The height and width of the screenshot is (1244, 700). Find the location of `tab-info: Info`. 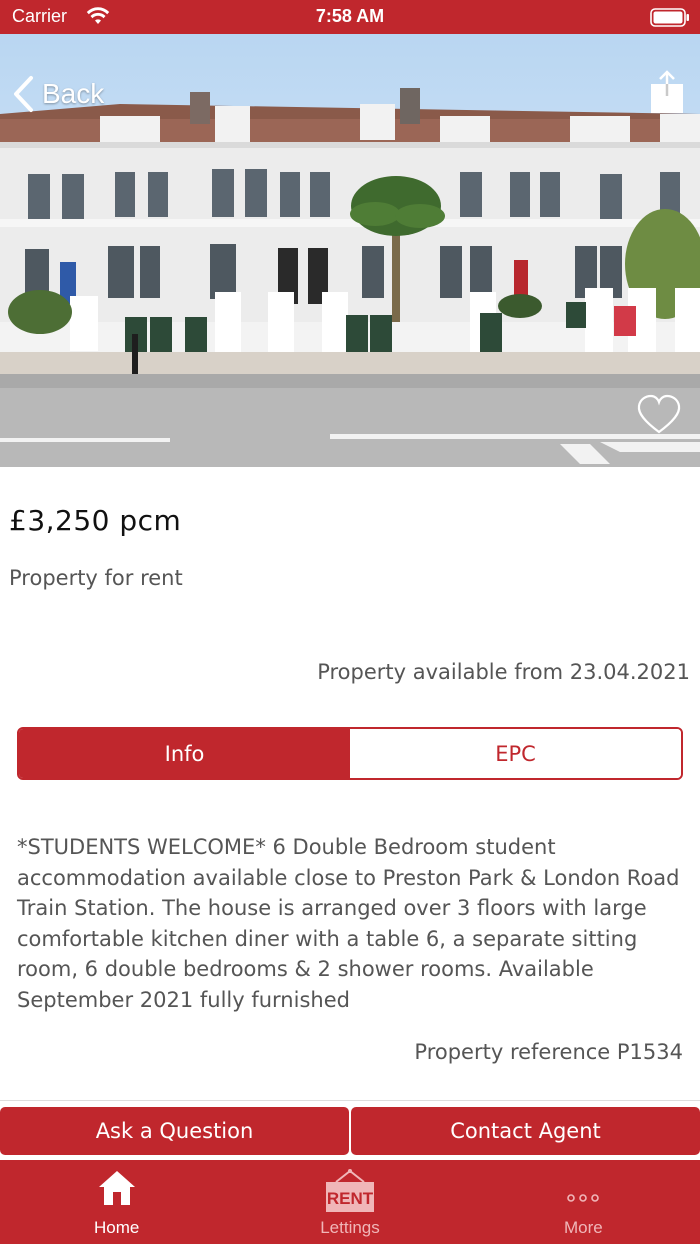

tab-info: Info is located at coordinates (184, 753).